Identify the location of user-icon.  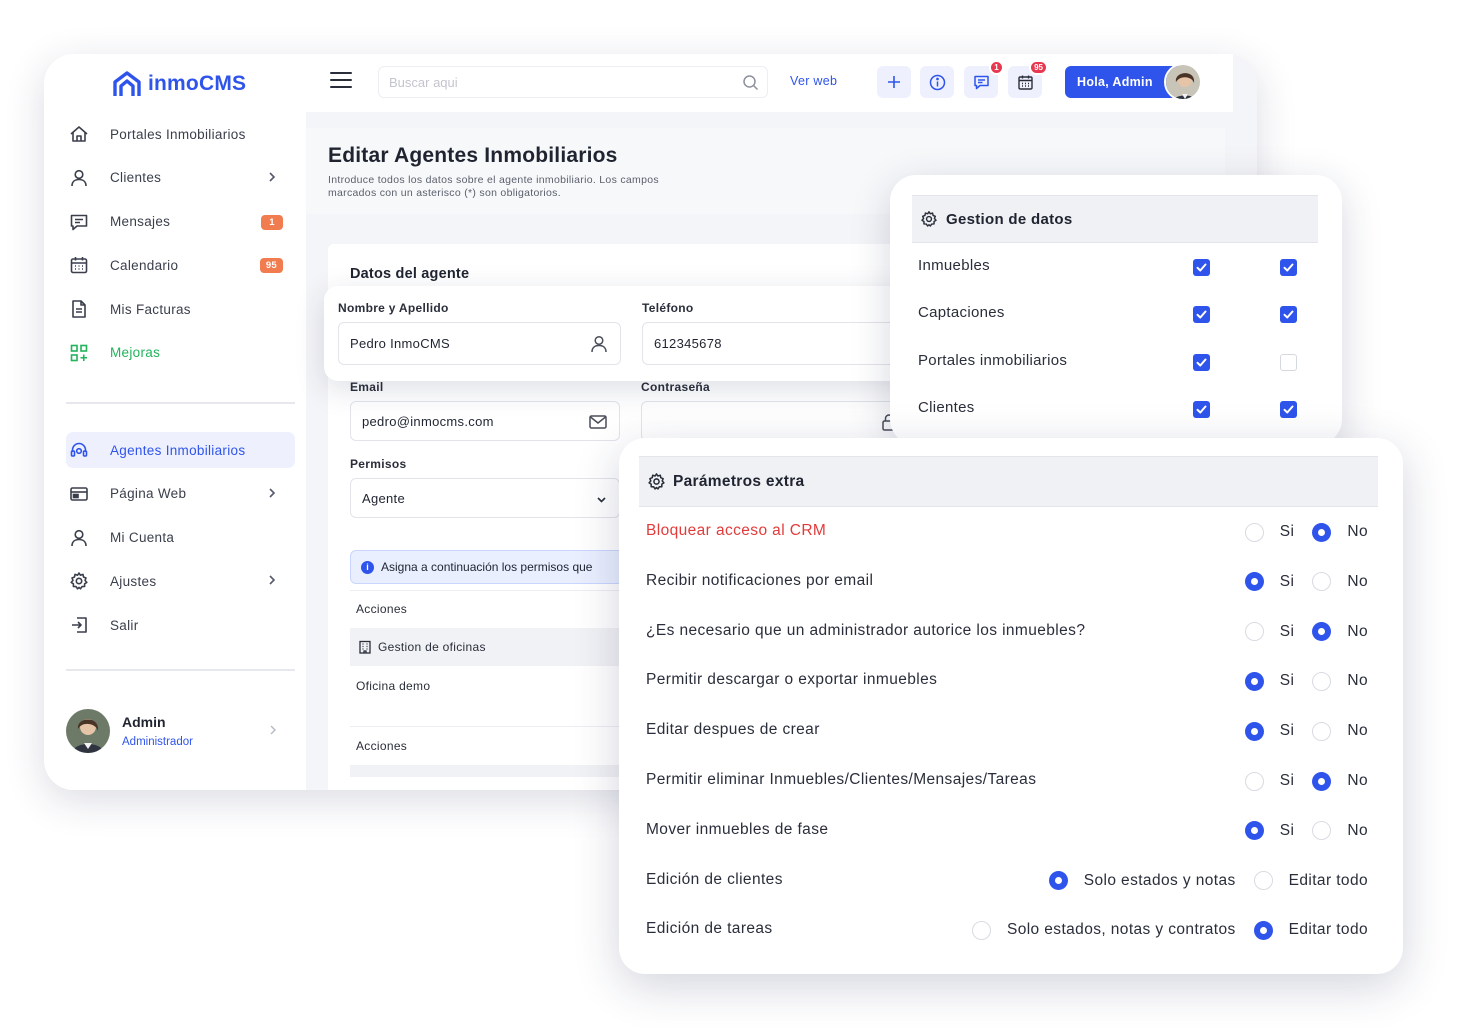
(79, 178).